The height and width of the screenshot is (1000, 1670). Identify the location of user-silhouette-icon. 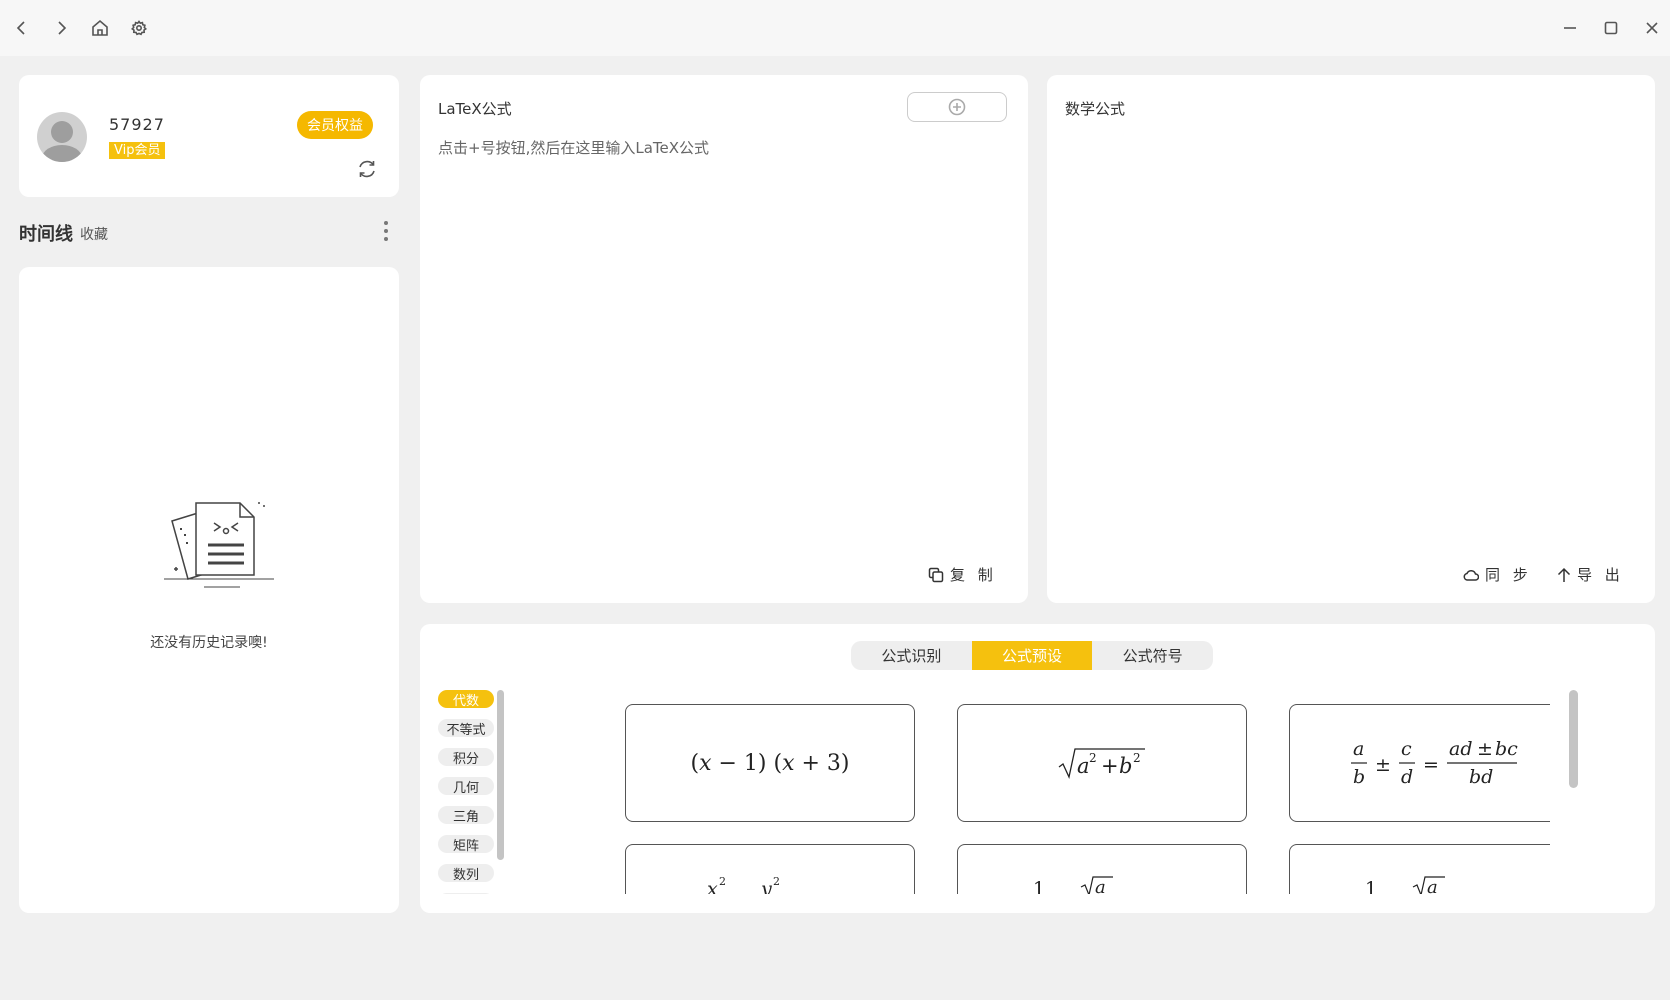
(62, 141).